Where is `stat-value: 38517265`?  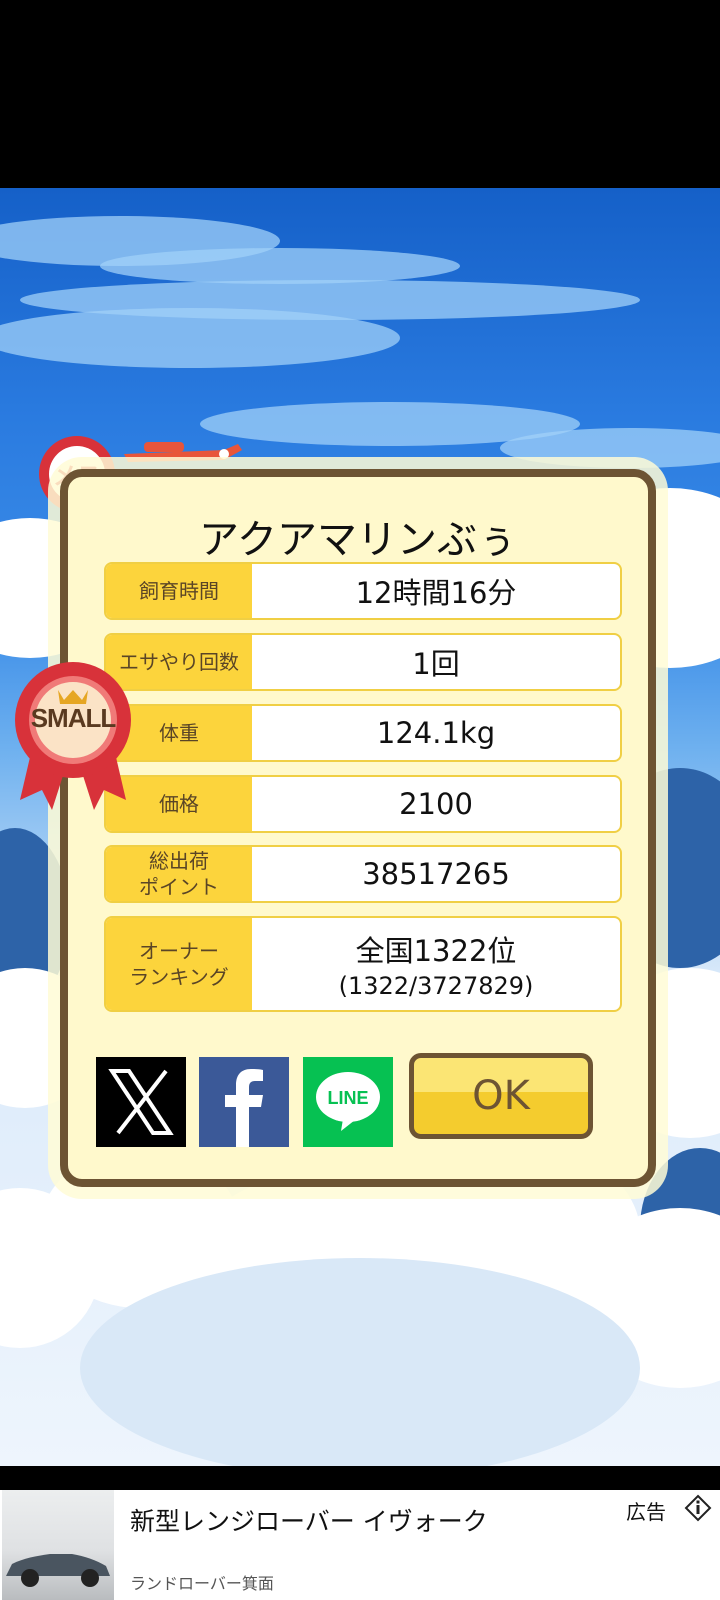
stat-value: 38517265 is located at coordinates (436, 874).